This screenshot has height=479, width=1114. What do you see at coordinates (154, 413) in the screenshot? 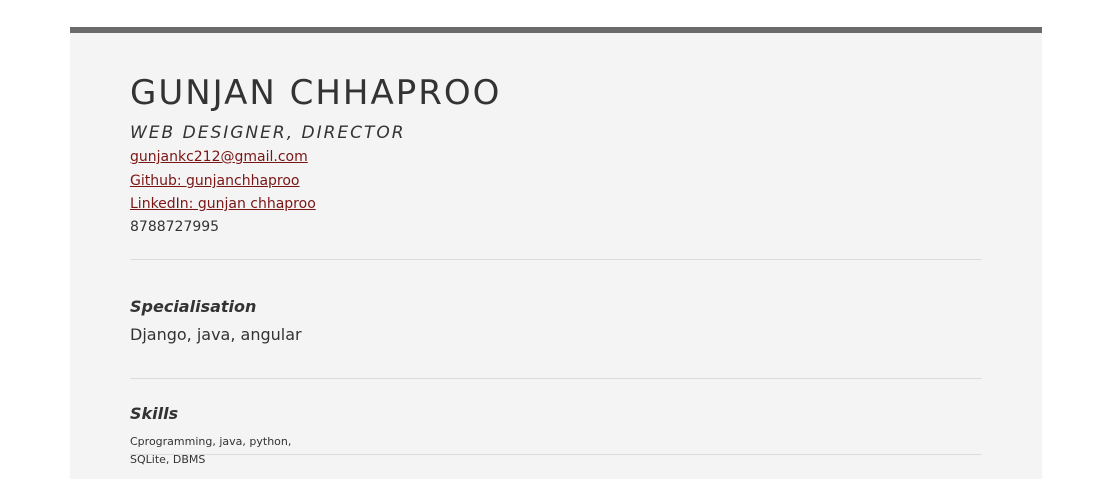
I see `skills-heading: Skills` at bounding box center [154, 413].